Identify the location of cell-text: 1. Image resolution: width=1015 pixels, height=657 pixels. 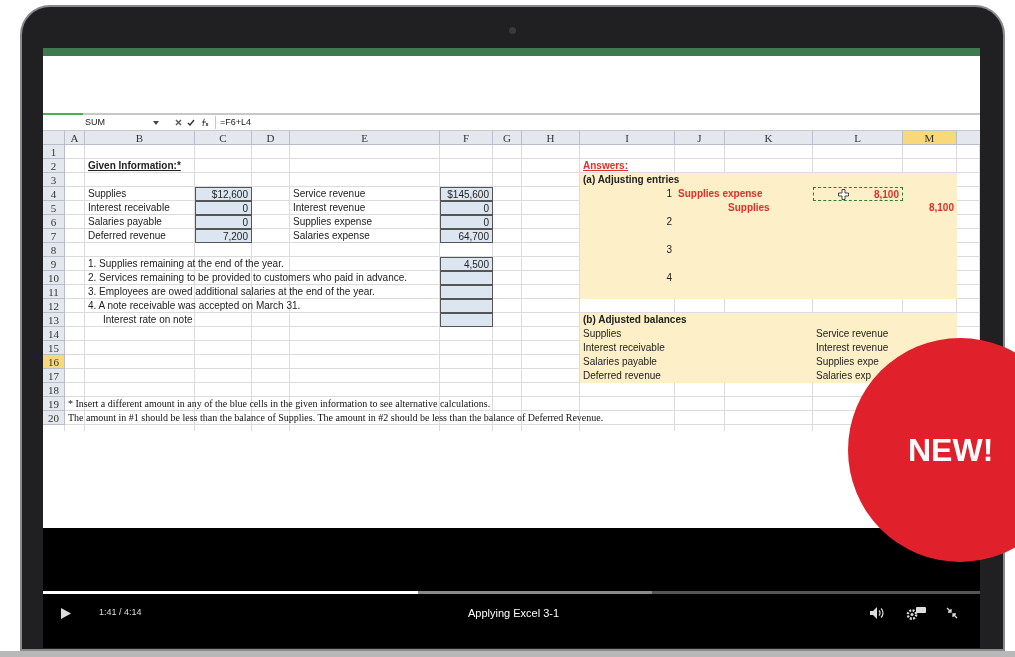
(669, 194).